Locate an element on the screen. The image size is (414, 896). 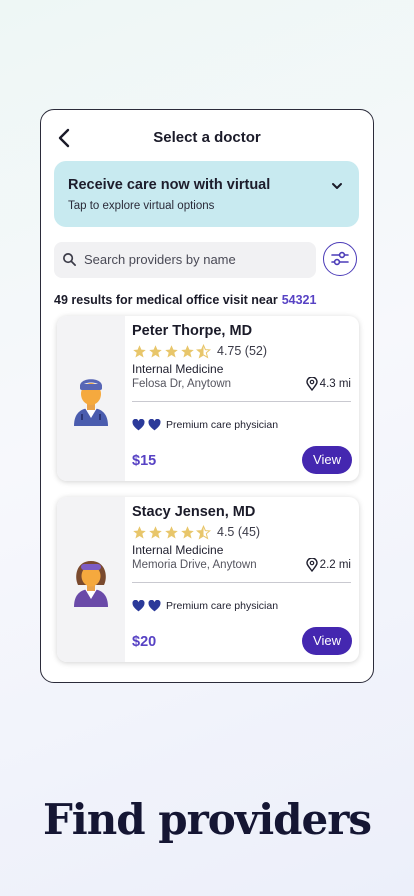
search-icon is located at coordinates (69, 259).